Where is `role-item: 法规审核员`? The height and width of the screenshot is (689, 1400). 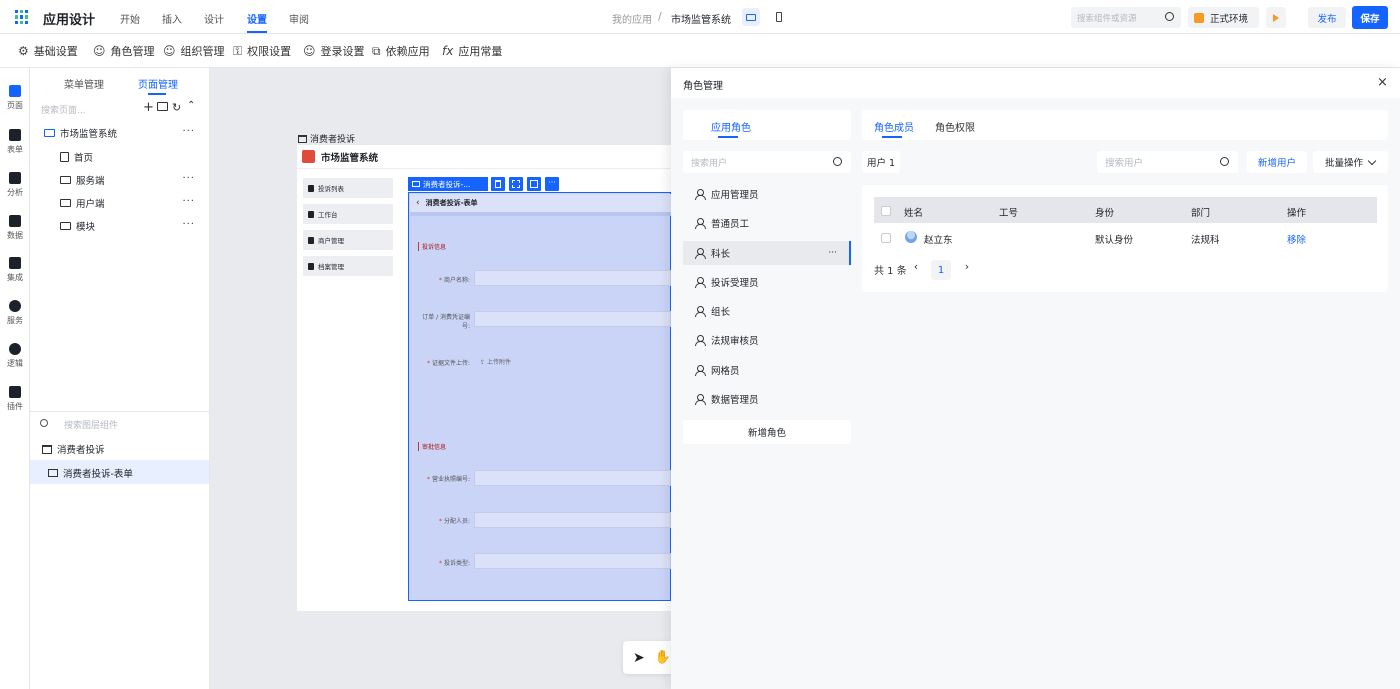
role-item: 法规审核员 is located at coordinates (767, 340).